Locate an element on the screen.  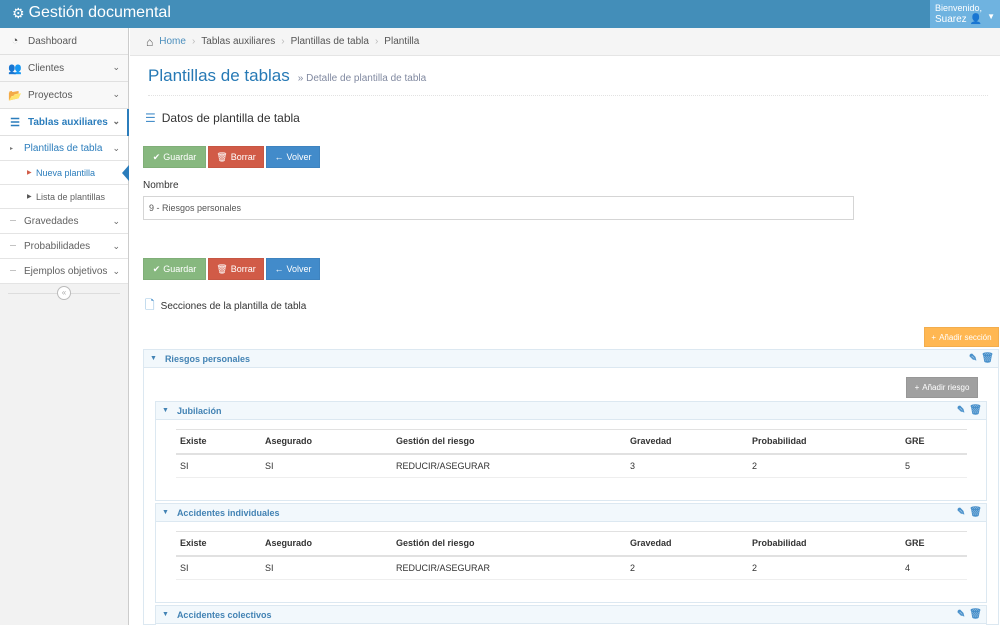
sidebar-subitem-ejemplos: — Ejemplos objetivos ⌄ is located at coordinates (64, 271).